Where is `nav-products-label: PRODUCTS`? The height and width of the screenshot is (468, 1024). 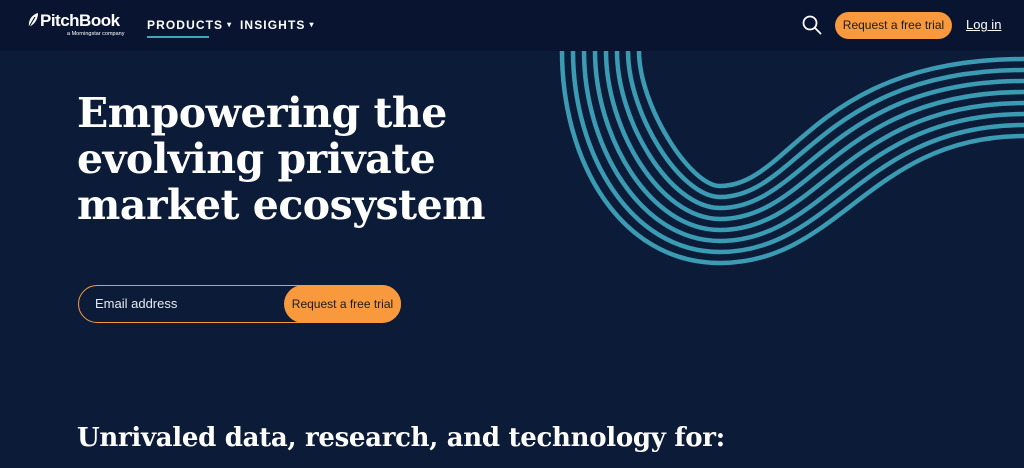
nav-products-label: PRODUCTS is located at coordinates (185, 25).